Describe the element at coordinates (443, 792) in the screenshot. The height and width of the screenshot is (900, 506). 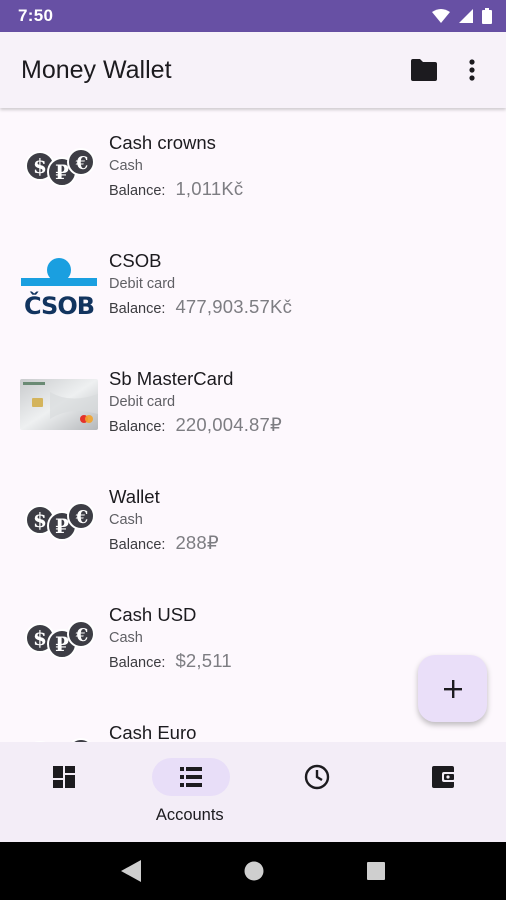
I see `nav-item-wallet` at that location.